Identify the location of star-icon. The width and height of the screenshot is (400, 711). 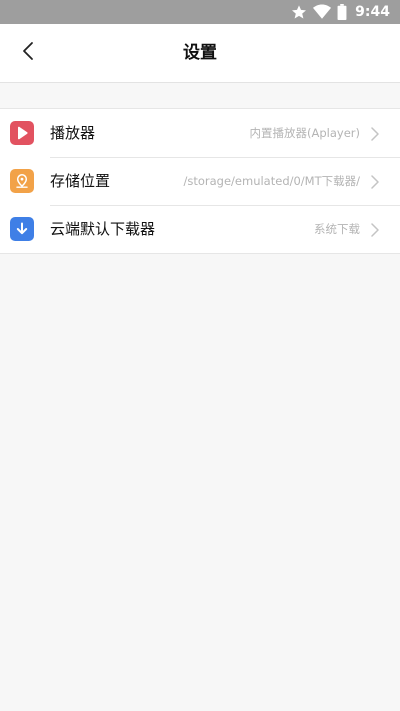
(299, 12).